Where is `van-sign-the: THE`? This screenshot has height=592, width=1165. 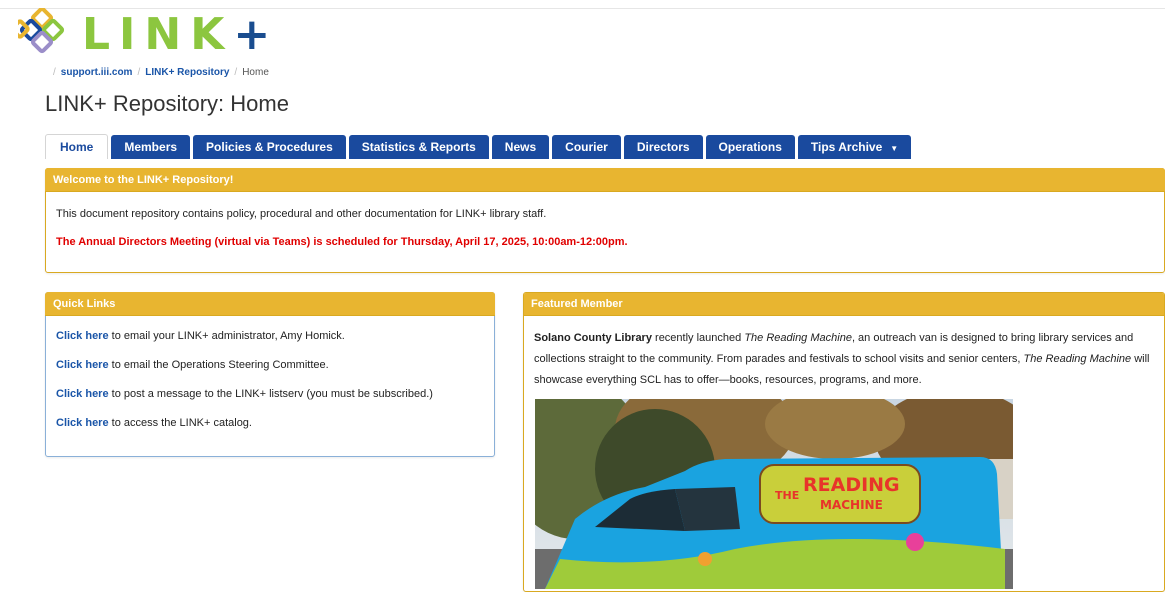 van-sign-the: THE is located at coordinates (787, 495).